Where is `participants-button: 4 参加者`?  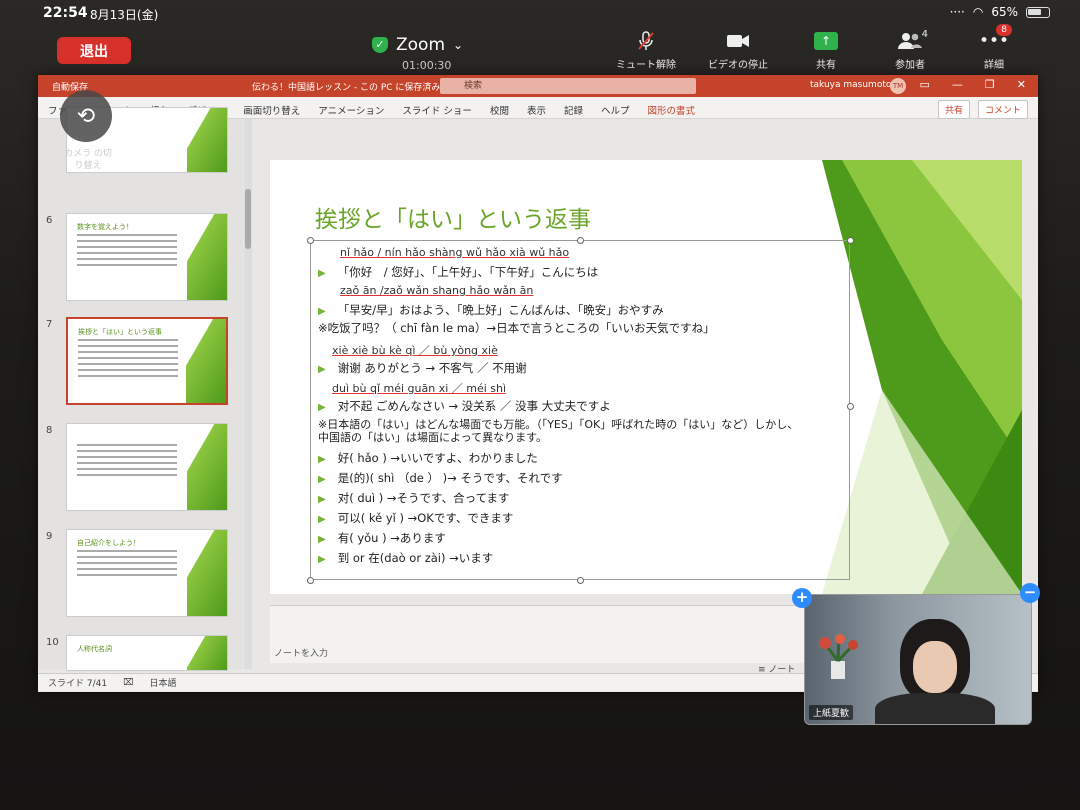 participants-button: 4 参加者 is located at coordinates (910, 50).